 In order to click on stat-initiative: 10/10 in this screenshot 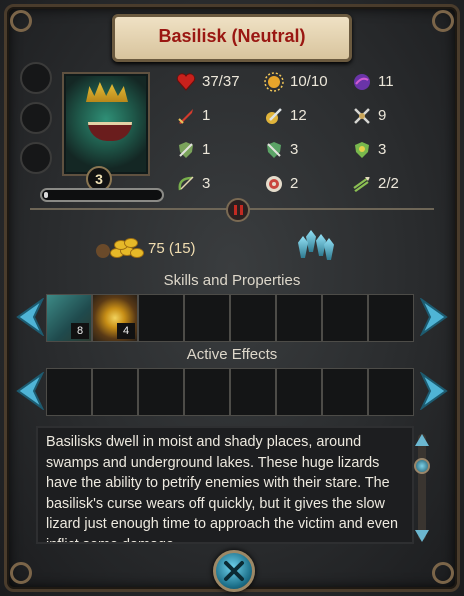, I will do `click(306, 83)`.